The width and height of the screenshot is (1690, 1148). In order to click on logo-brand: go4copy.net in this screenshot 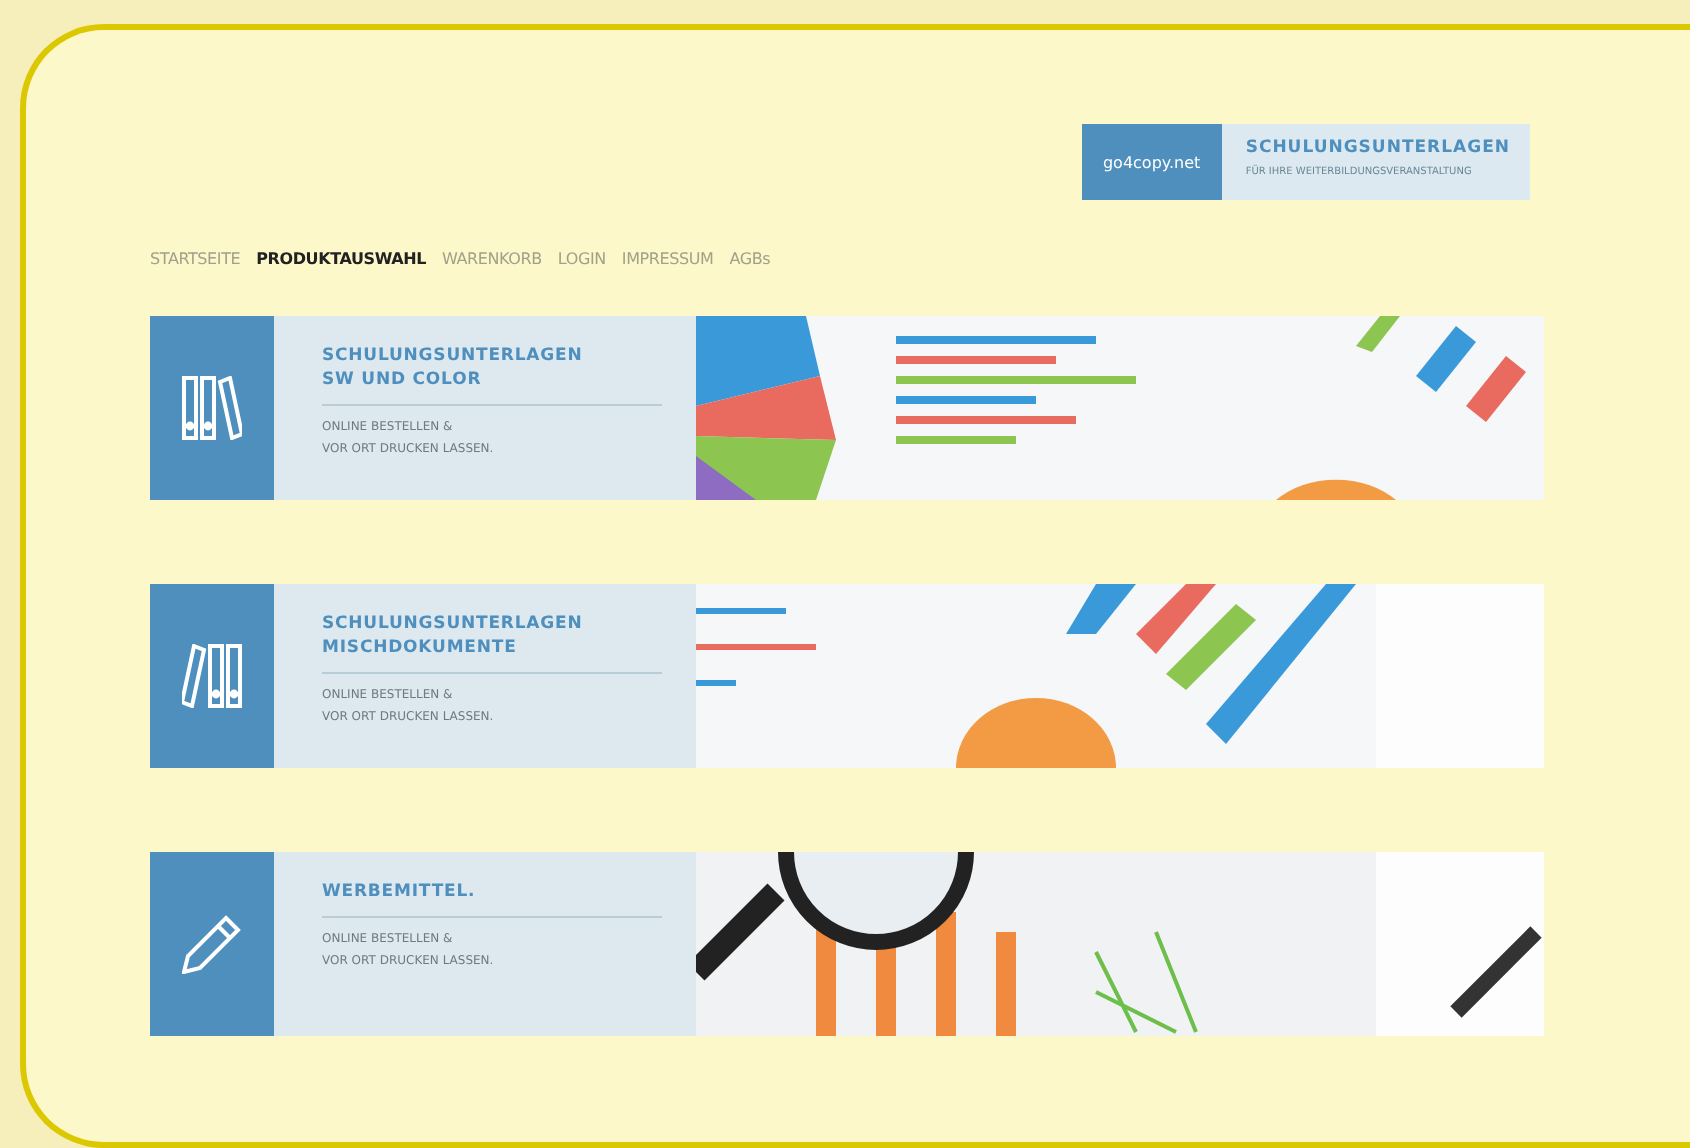, I will do `click(1151, 162)`.